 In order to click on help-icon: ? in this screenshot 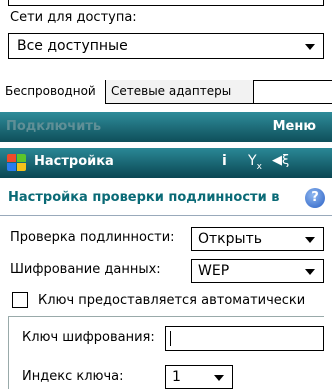, I will do `click(315, 198)`.